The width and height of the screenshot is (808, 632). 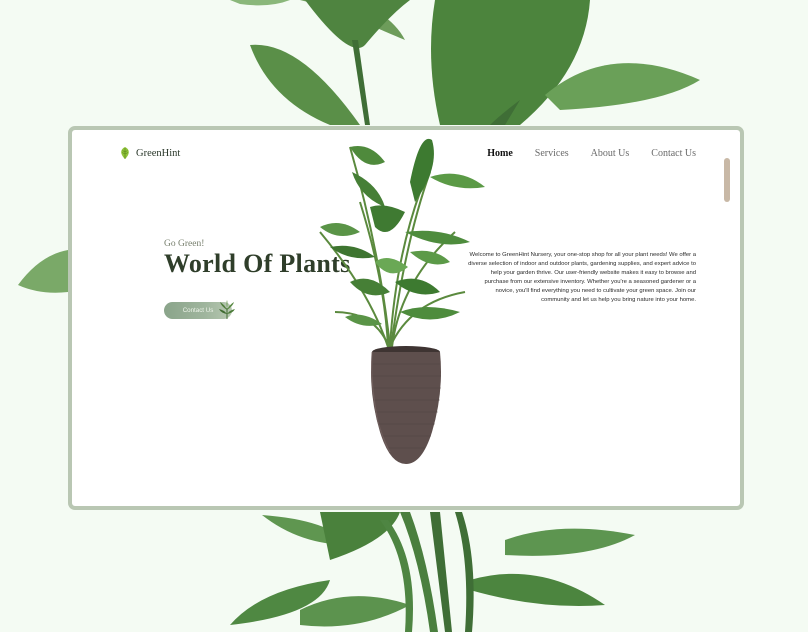 I want to click on cta-plant-icon, so click(x=227, y=309).